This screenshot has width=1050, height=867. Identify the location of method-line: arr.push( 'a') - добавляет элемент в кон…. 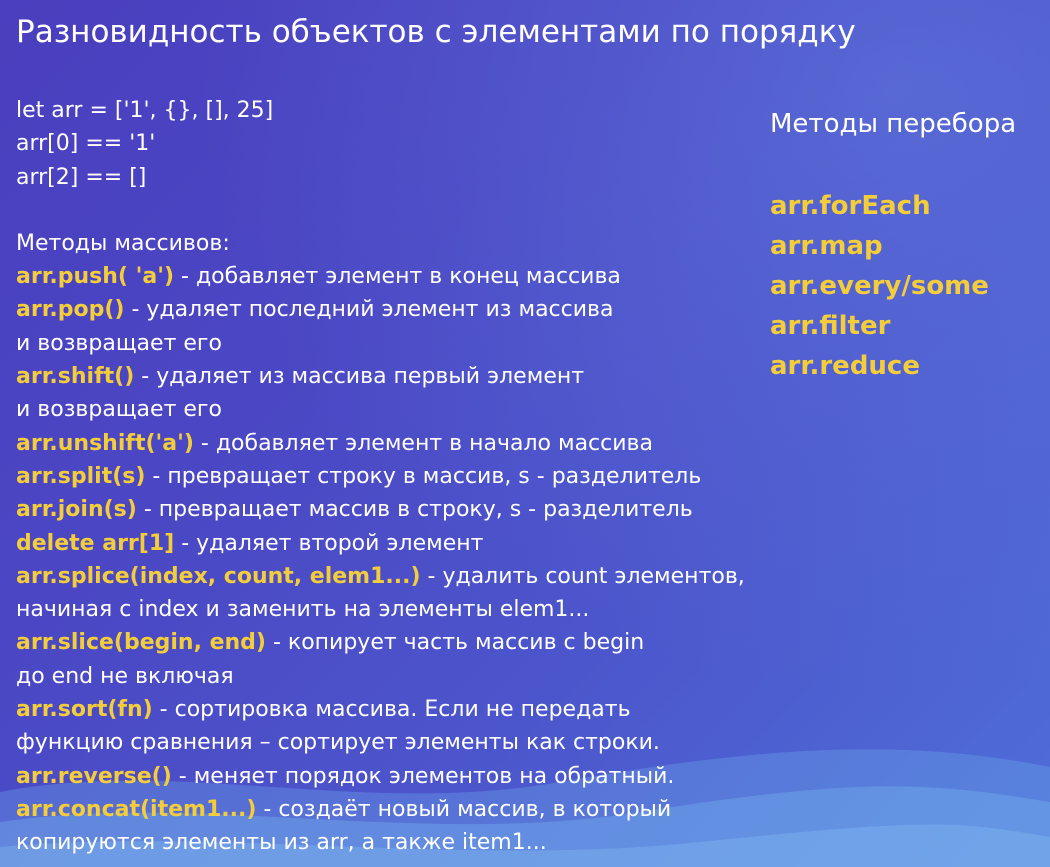
(411, 276).